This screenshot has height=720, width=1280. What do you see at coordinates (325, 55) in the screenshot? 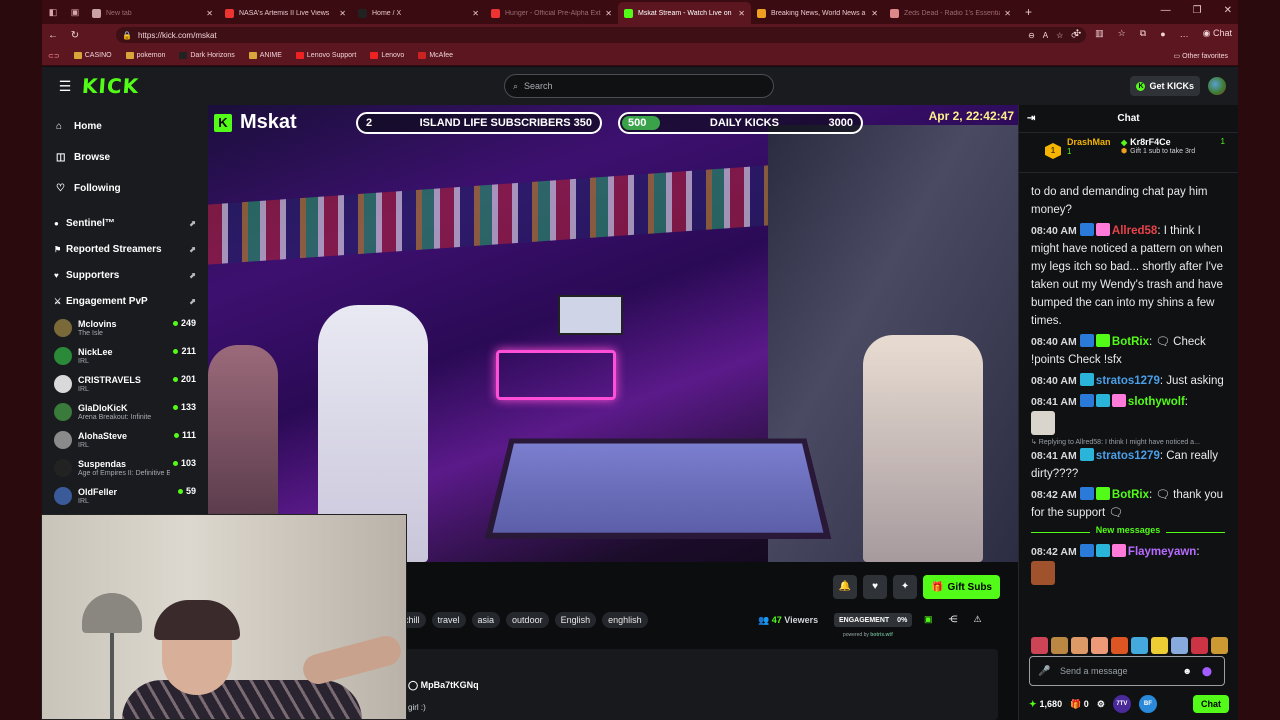
I see `bookmark-item: Lenovo Support` at bounding box center [325, 55].